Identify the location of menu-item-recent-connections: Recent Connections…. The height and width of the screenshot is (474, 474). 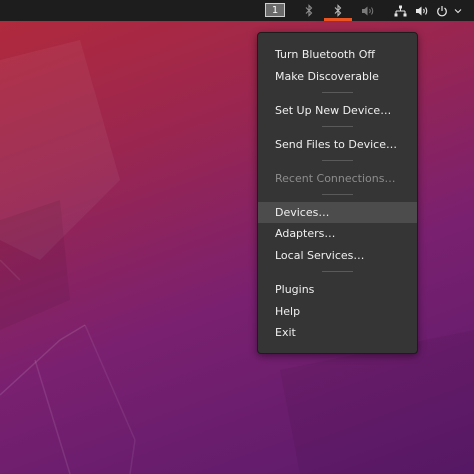
(335, 178).